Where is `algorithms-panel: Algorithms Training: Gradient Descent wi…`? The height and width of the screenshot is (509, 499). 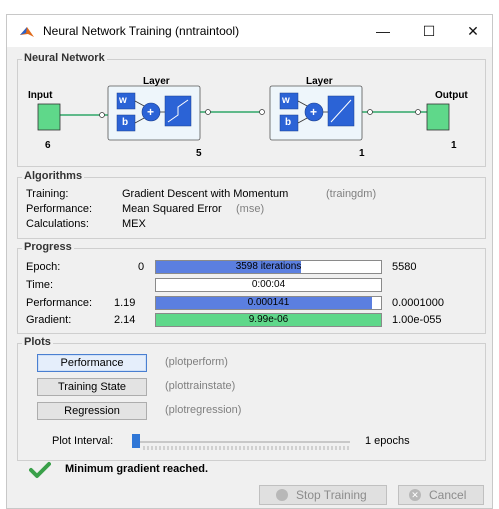 algorithms-panel: Algorithms Training: Gradient Descent wi… is located at coordinates (251, 204).